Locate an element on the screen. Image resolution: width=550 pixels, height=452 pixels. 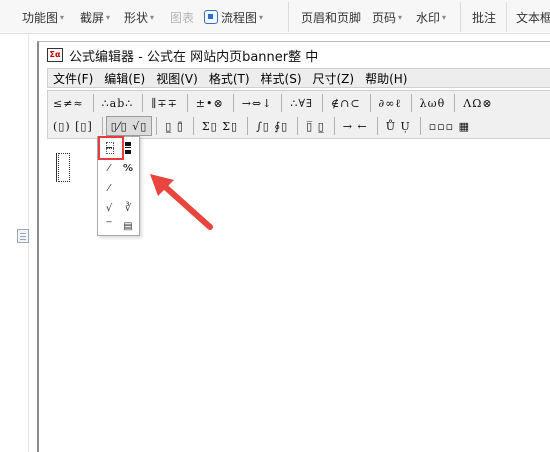
ribbon-label: 批注 is located at coordinates (484, 17).